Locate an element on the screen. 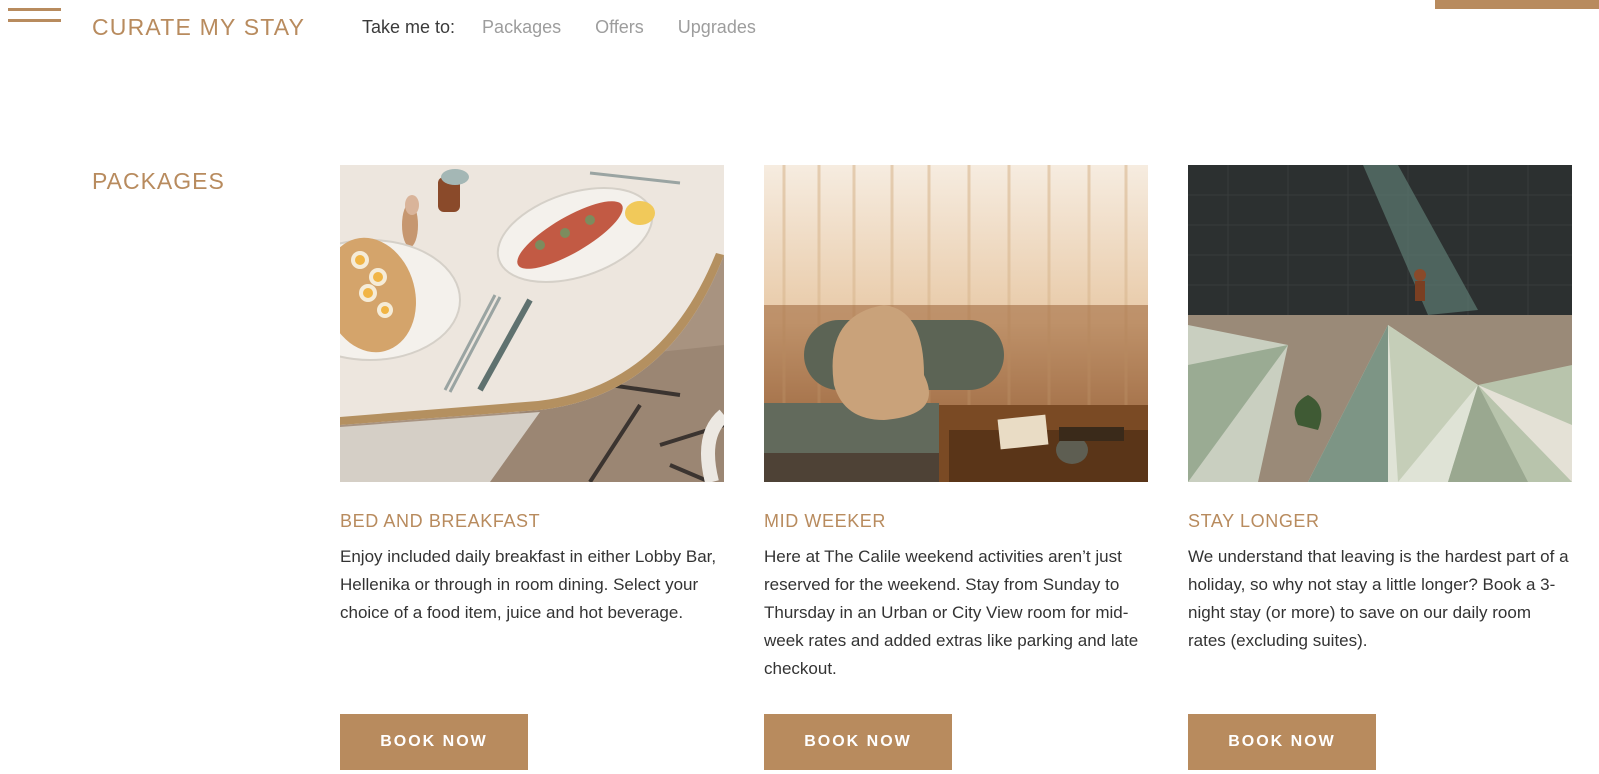 Image resolution: width=1599 pixels, height=774 pixels. book-now-button-mid-weeker: BOOK NOW is located at coordinates (858, 742).